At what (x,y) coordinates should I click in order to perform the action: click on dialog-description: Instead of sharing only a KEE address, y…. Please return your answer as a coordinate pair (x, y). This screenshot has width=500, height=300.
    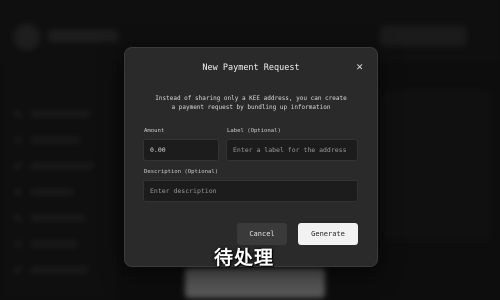
    Looking at the image, I should click on (251, 103).